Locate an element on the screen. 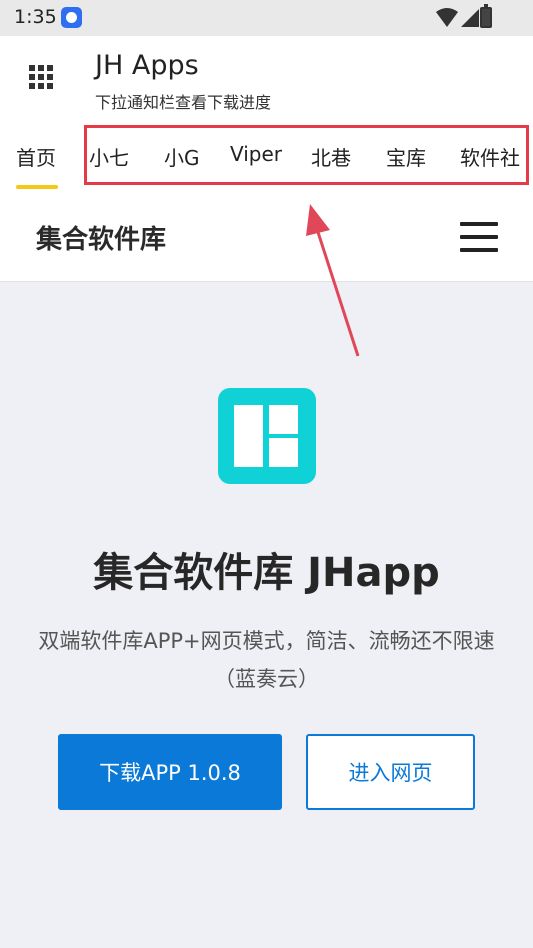  status-time: 1:35 is located at coordinates (35, 17).